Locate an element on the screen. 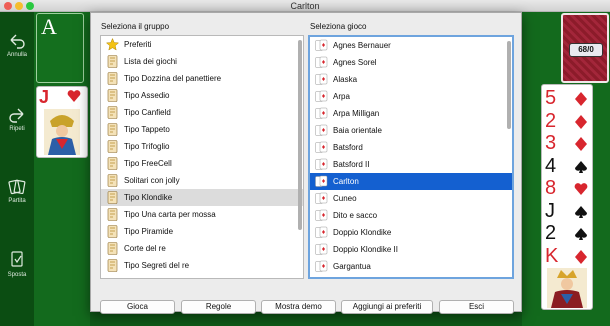 The height and width of the screenshot is (326, 610). redo-button: Ripeti is located at coordinates (17, 120).